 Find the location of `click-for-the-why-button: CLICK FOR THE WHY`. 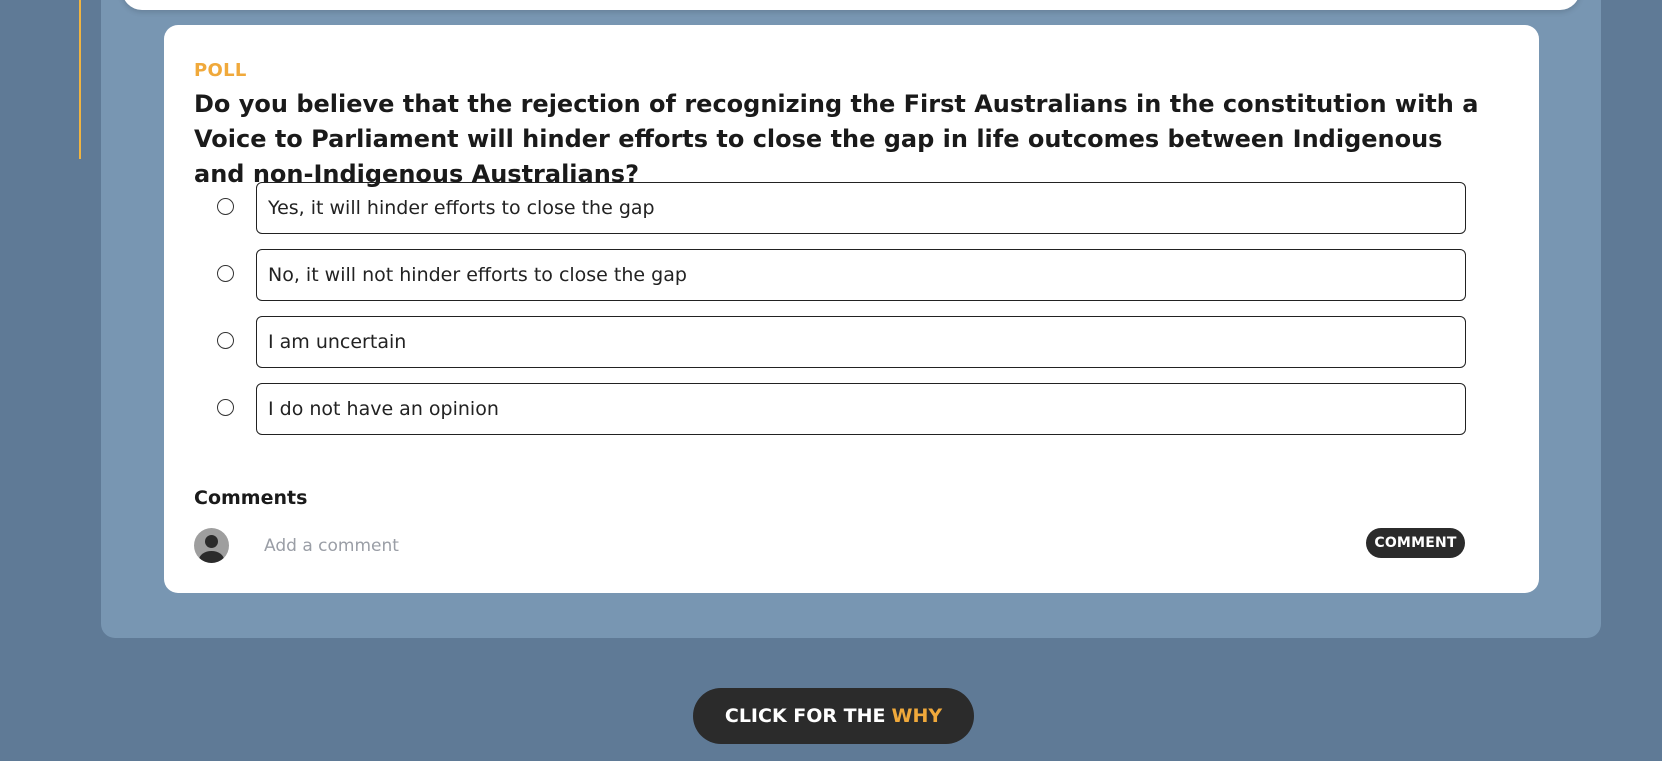

click-for-the-why-button: CLICK FOR THE WHY is located at coordinates (833, 716).